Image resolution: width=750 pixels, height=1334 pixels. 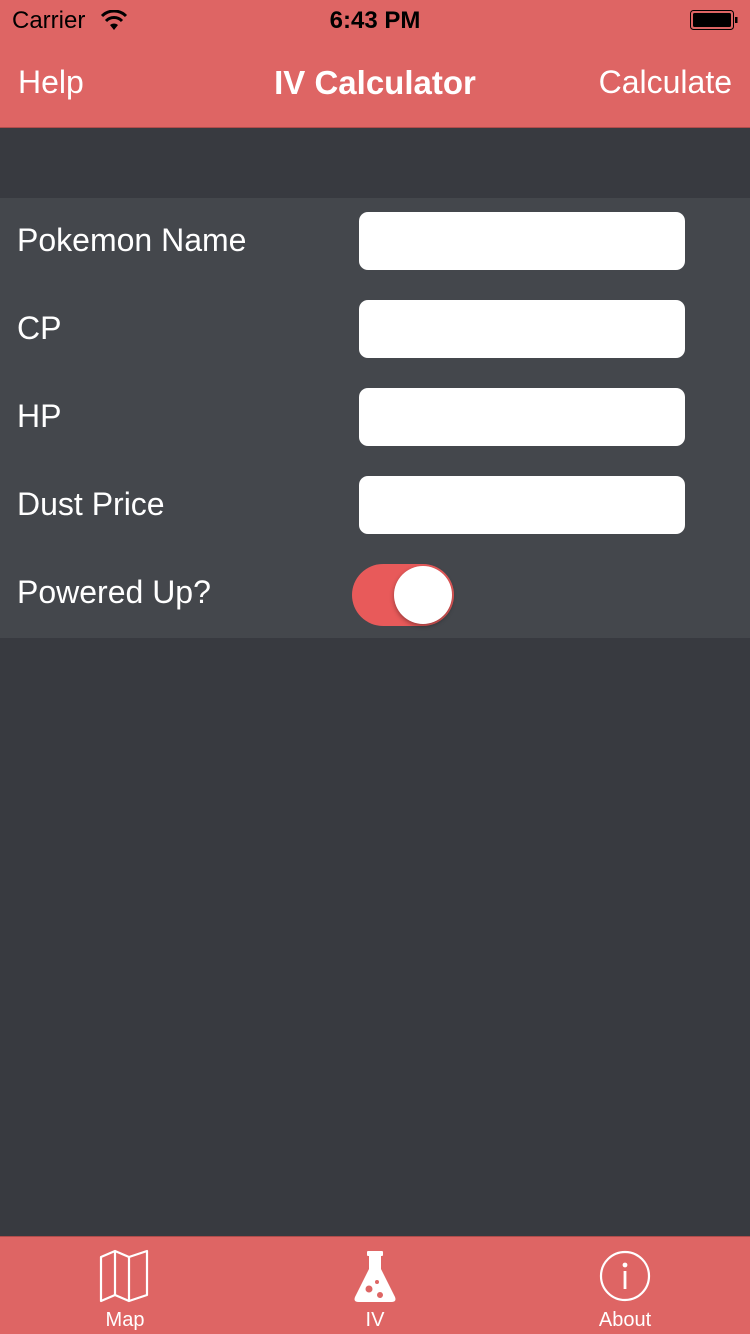 I want to click on pokemon-name-label: Pokemon Name, so click(x=132, y=240).